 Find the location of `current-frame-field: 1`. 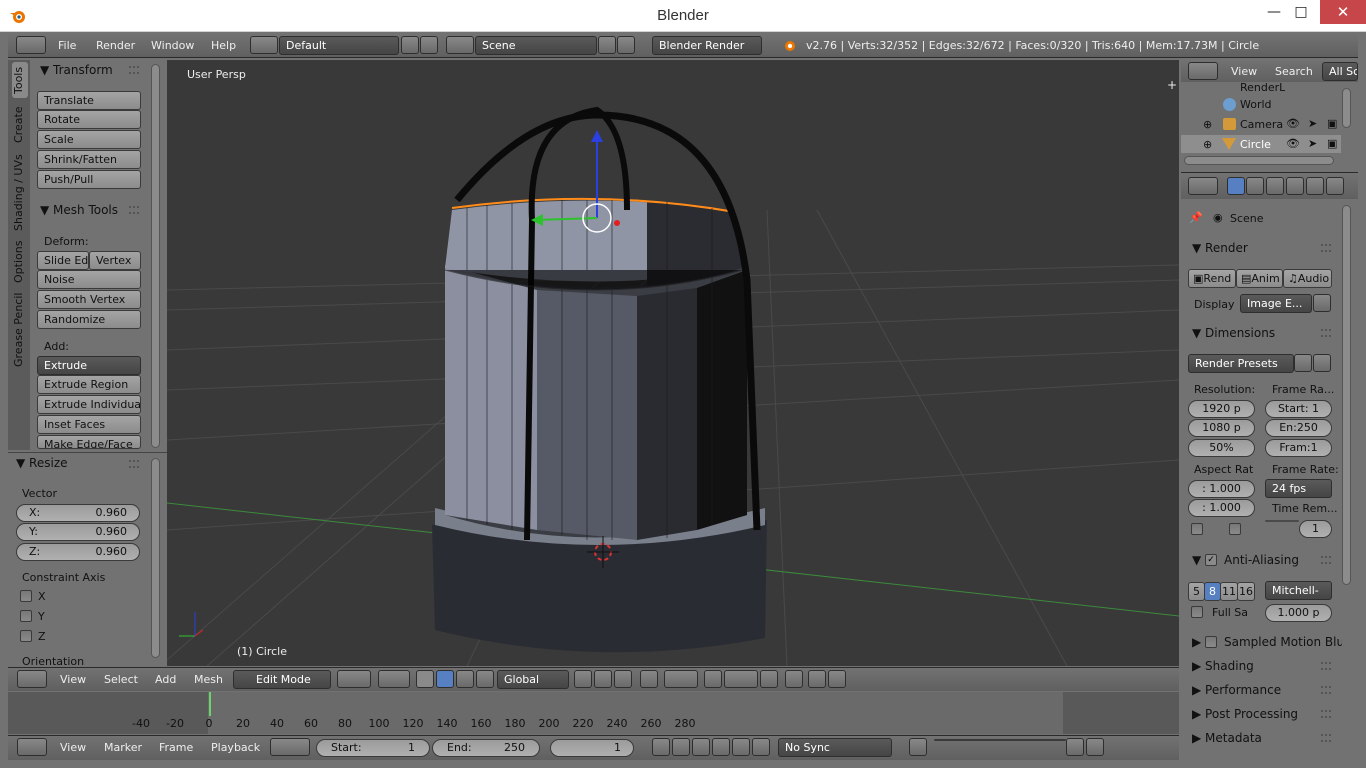

current-frame-field: 1 is located at coordinates (592, 748).